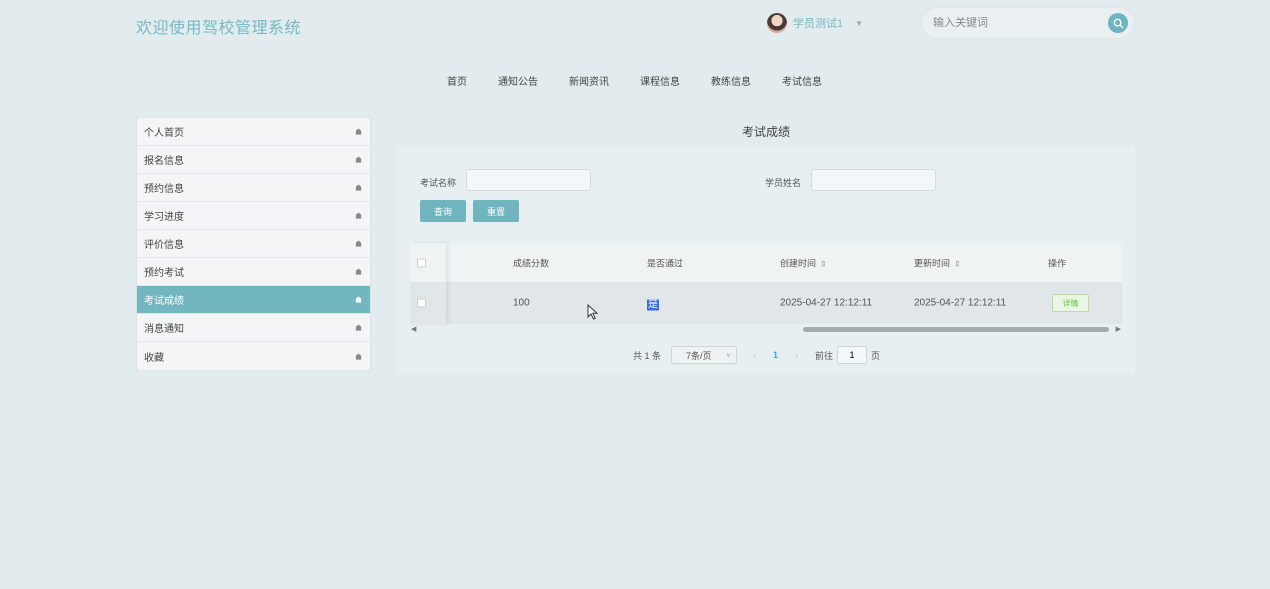  I want to click on user-menu: 学员测试1 ▼, so click(815, 23).